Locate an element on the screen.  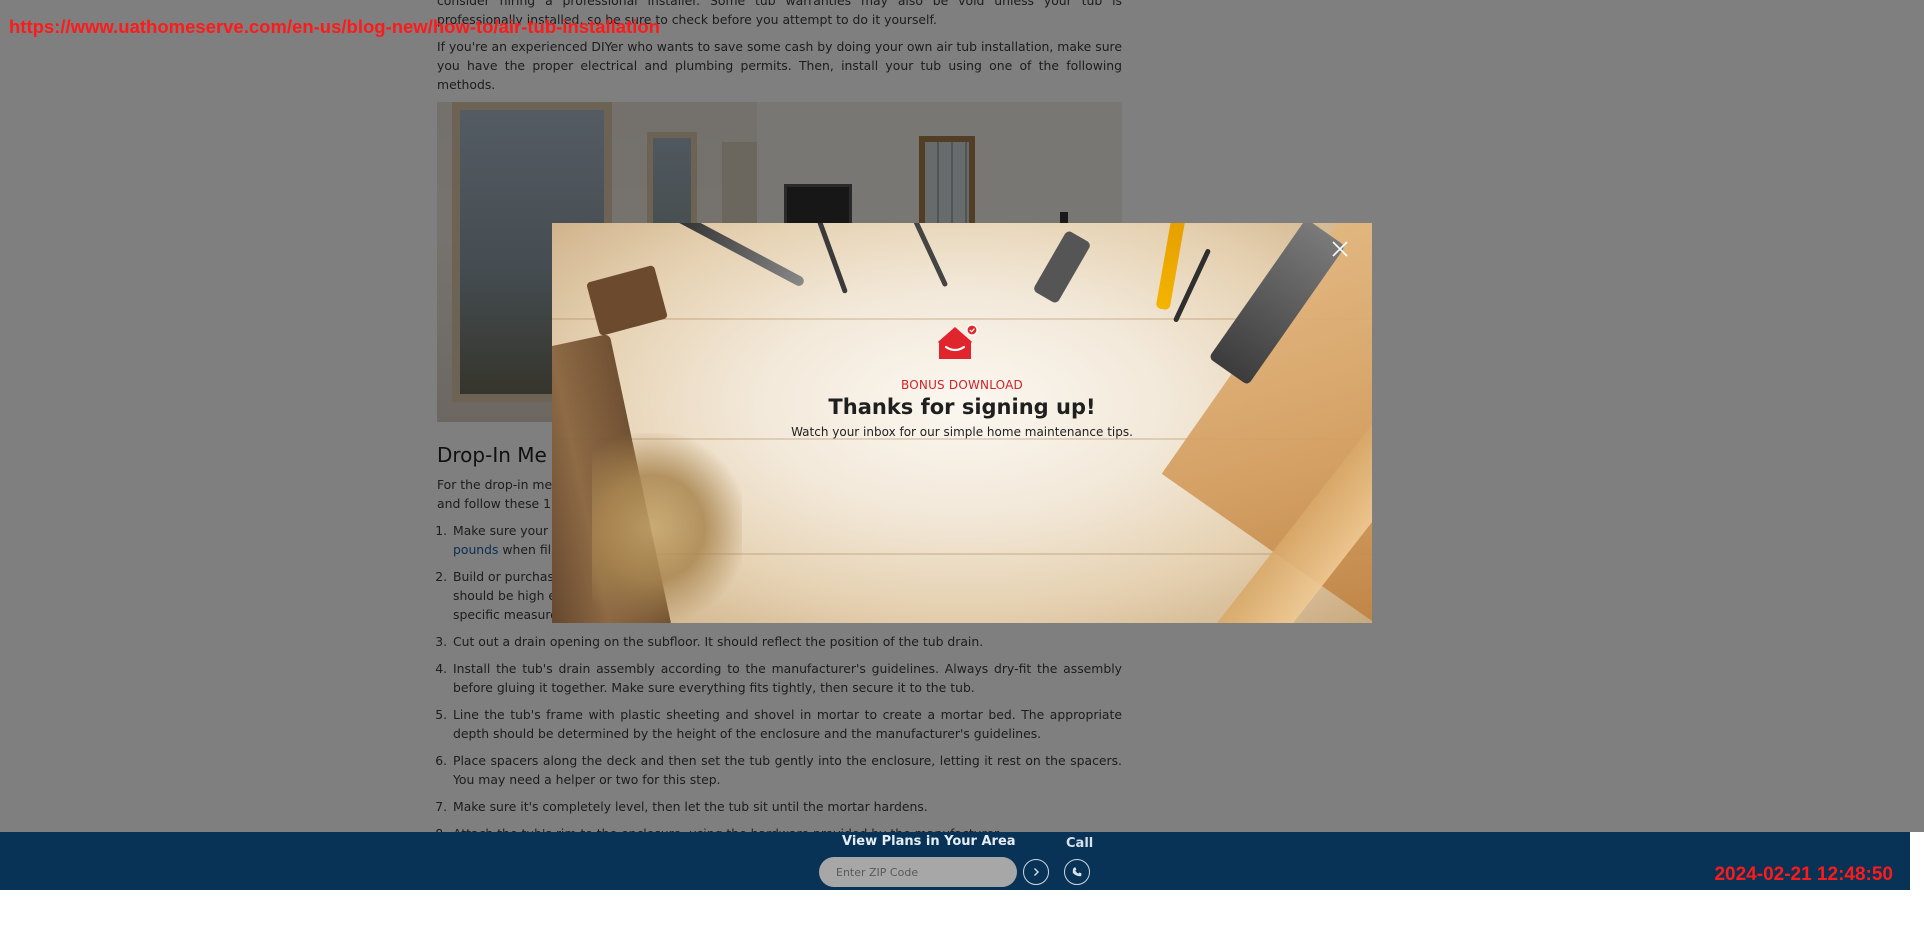
zip-submit-button is located at coordinates (1036, 872).